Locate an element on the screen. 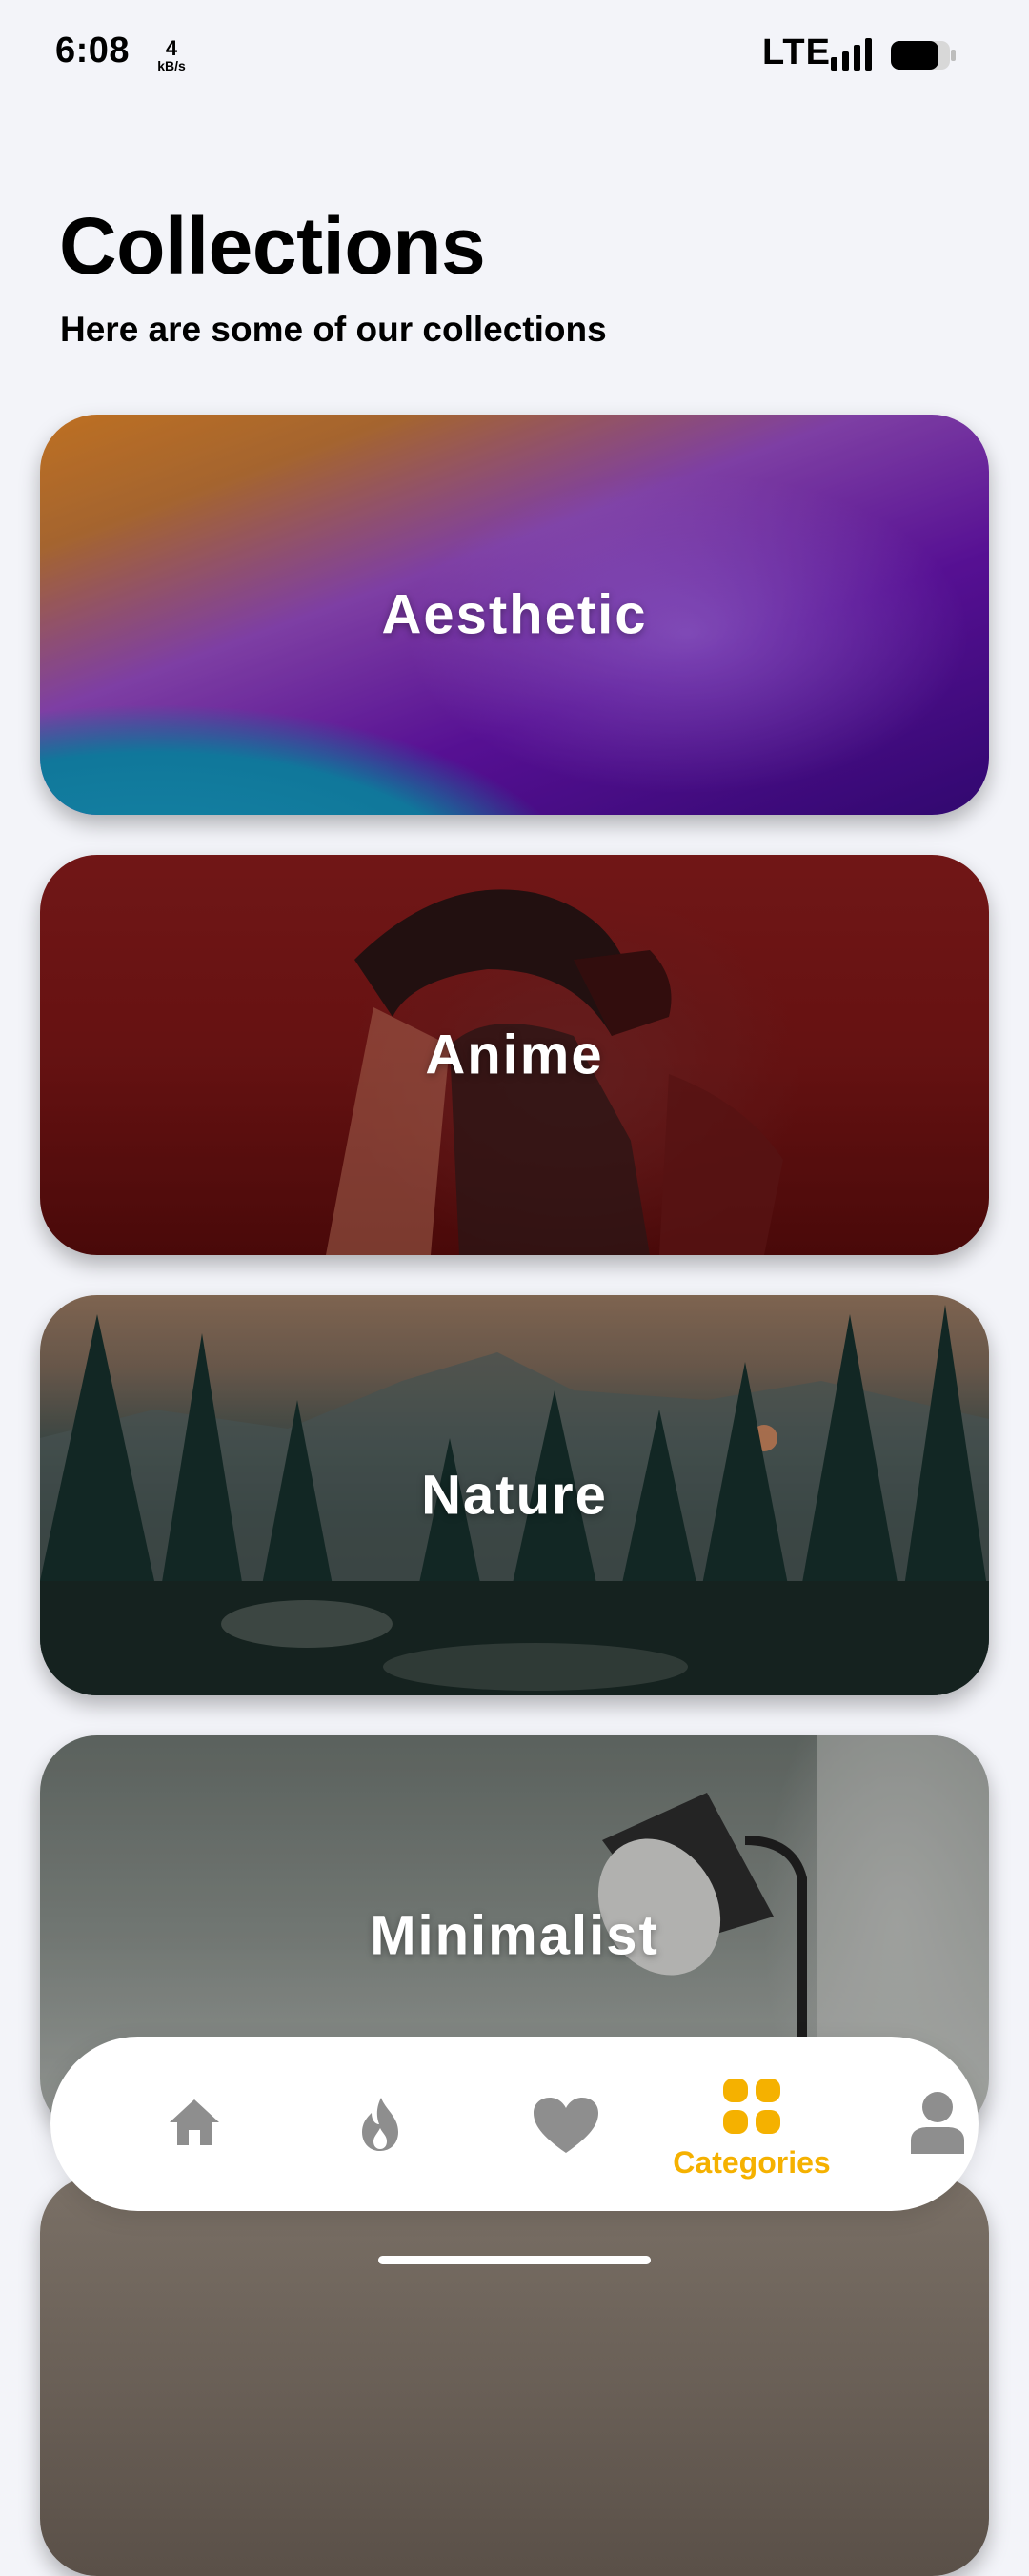 The image size is (1029, 2576). bottom-navigation-bar: Categories is located at coordinates (514, 2124).